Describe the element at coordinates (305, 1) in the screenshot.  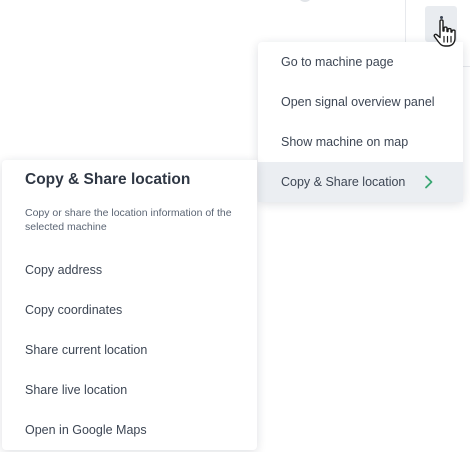
I see `background-shape` at that location.